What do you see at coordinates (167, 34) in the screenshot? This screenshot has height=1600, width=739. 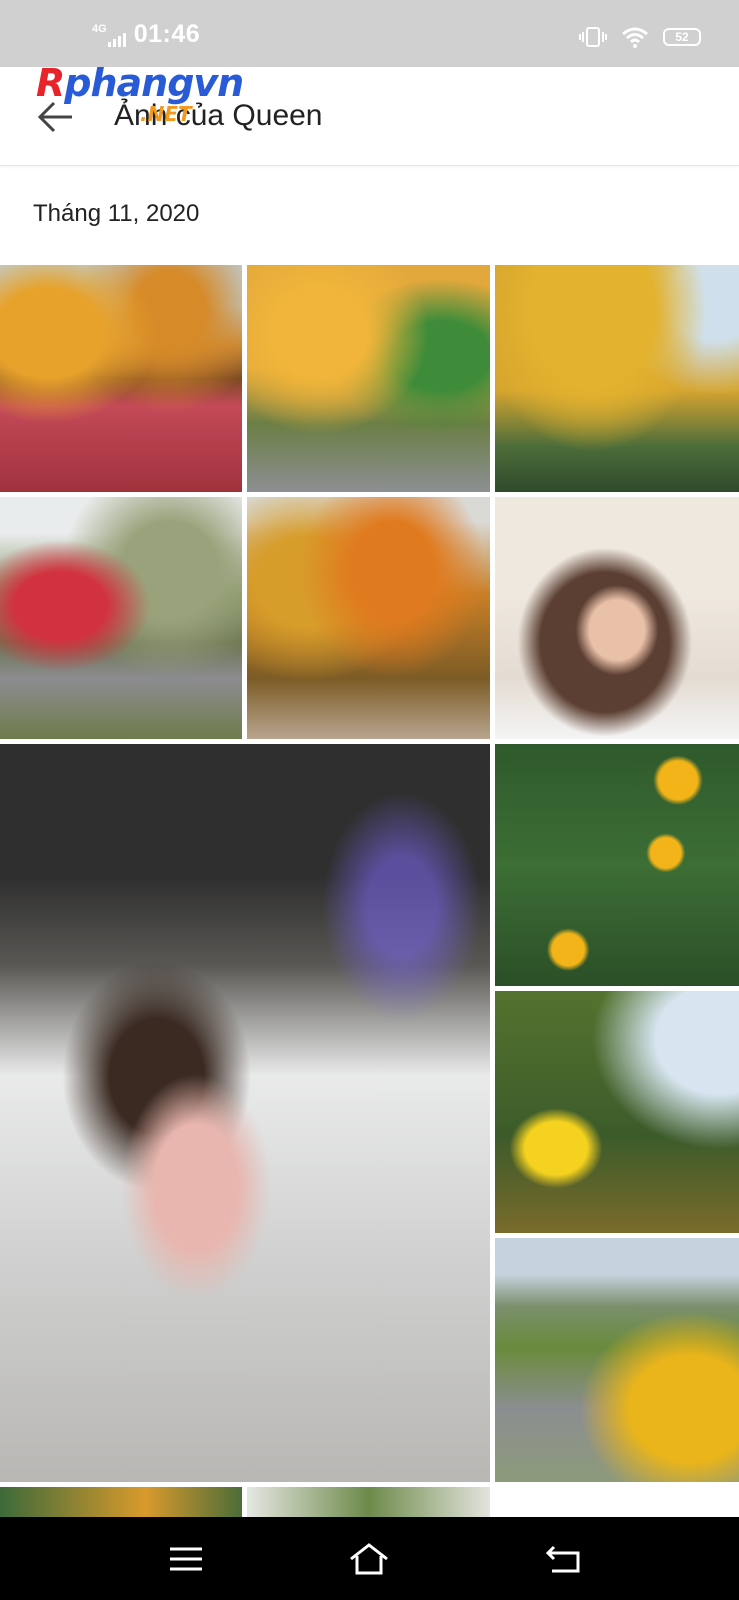 I see `clock: 01:46` at bounding box center [167, 34].